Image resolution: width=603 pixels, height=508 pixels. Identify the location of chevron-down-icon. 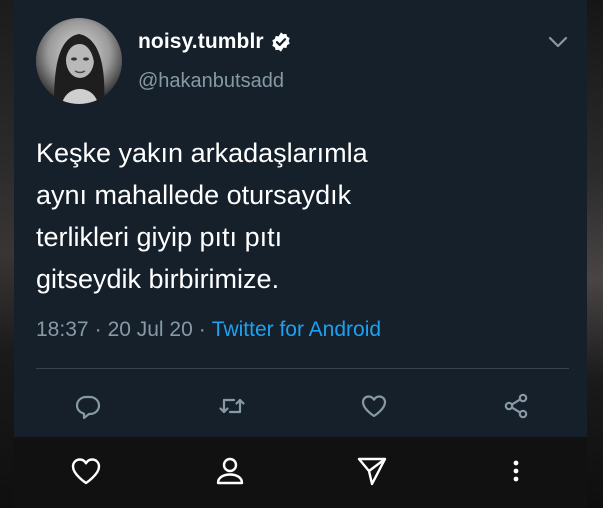
(558, 42).